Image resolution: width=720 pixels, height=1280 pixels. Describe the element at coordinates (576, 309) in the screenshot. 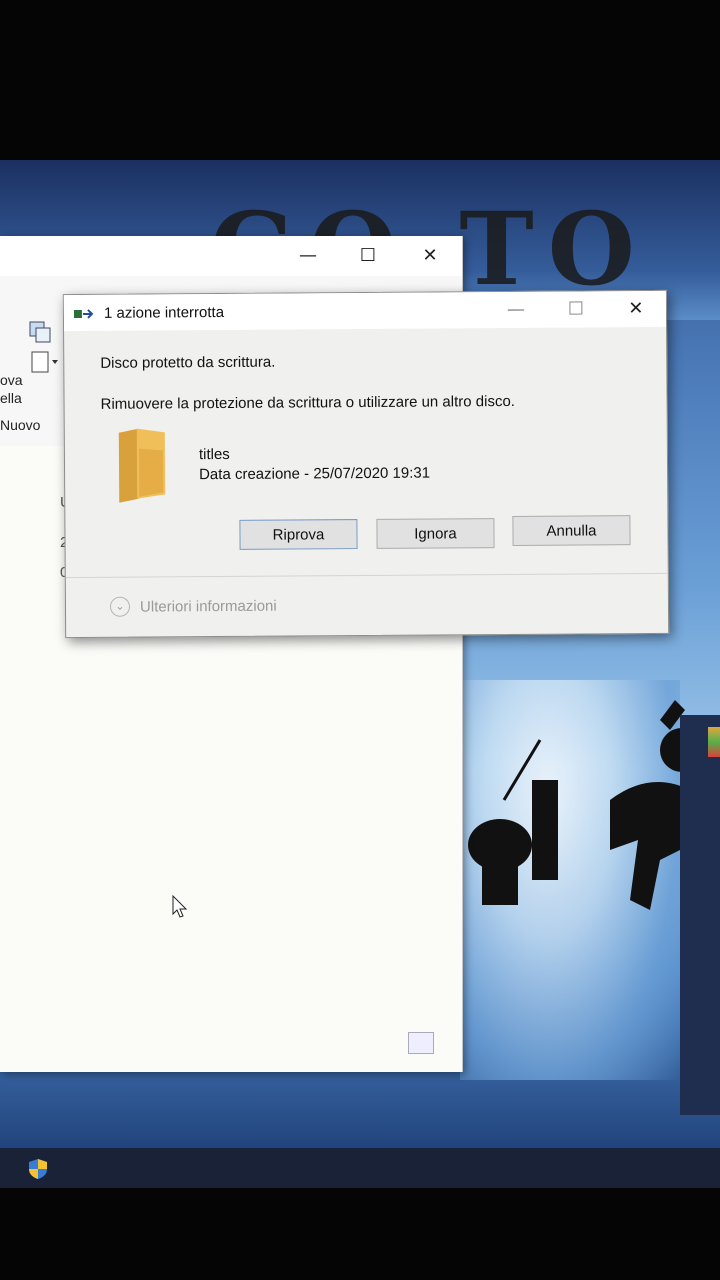

I see `dialog-maximize-button: ☐` at that location.